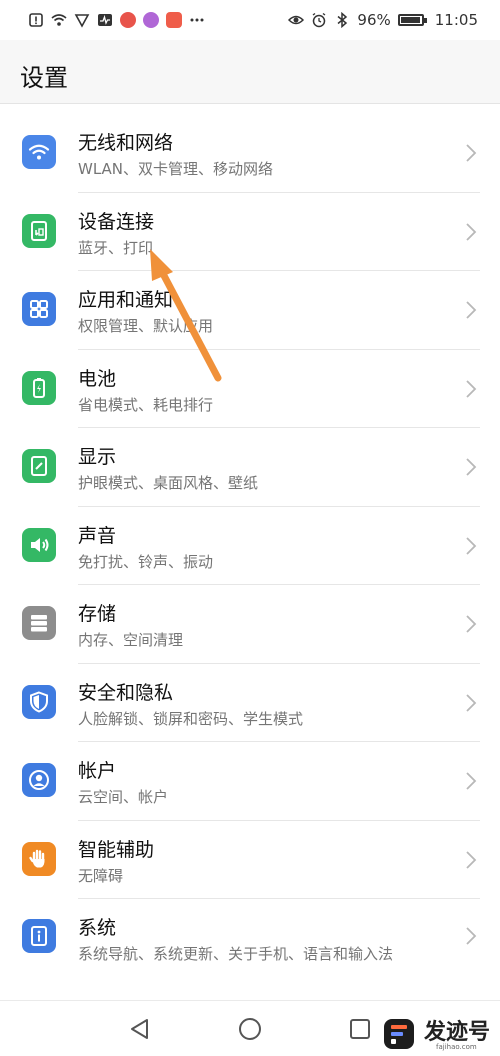 Image resolution: width=500 pixels, height=1056 pixels. What do you see at coordinates (146, 404) in the screenshot?
I see `settings-item-subtitle: 省电模式、耗电排行` at bounding box center [146, 404].